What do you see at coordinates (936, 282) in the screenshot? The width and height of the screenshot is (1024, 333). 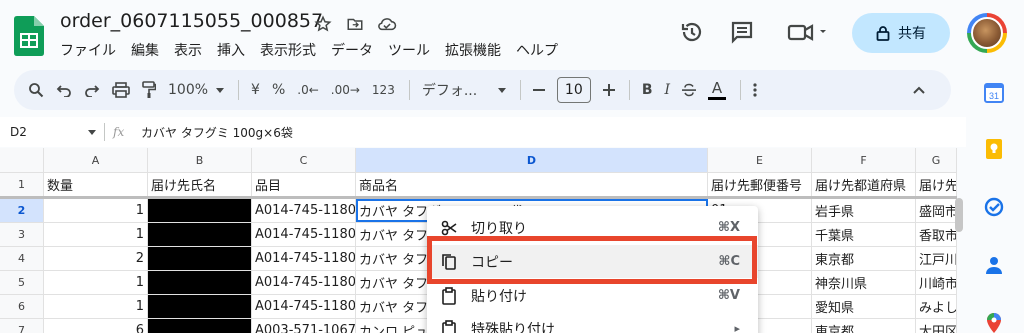 I see `grid-cell: 川崎市` at bounding box center [936, 282].